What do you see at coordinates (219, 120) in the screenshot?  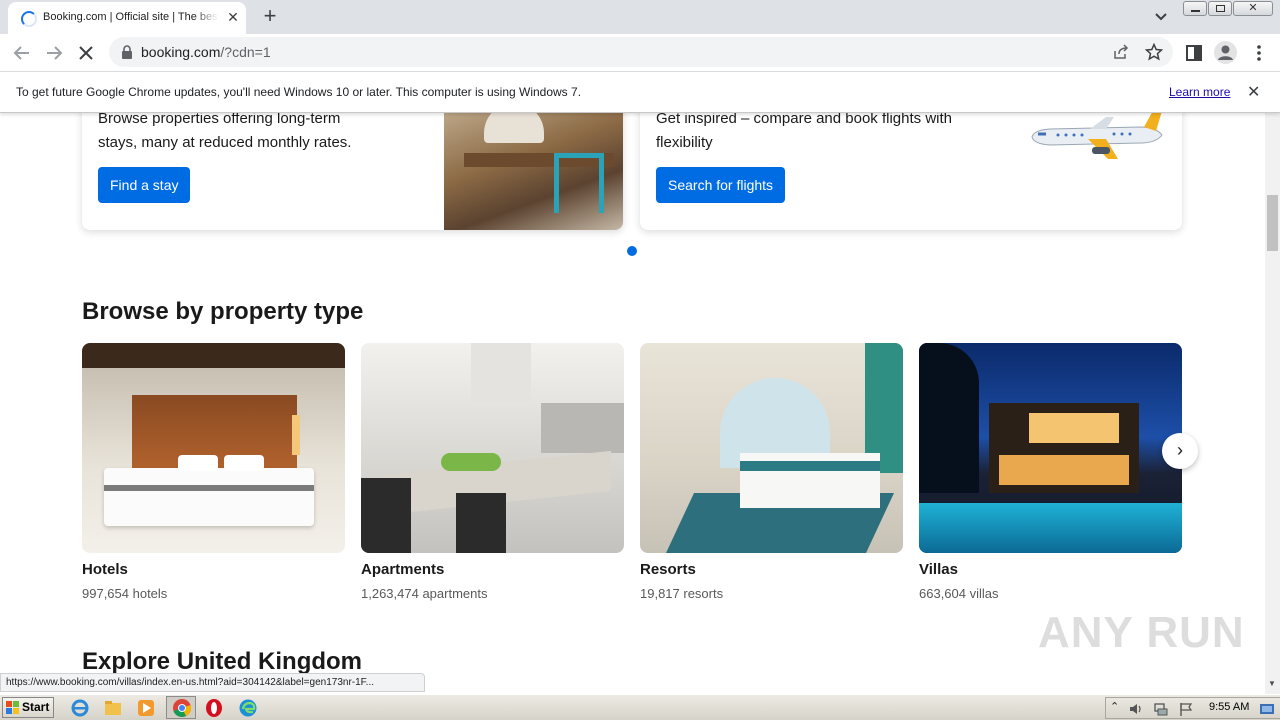 I see `long-stays-text-line1: Browse properties offering long-term` at bounding box center [219, 120].